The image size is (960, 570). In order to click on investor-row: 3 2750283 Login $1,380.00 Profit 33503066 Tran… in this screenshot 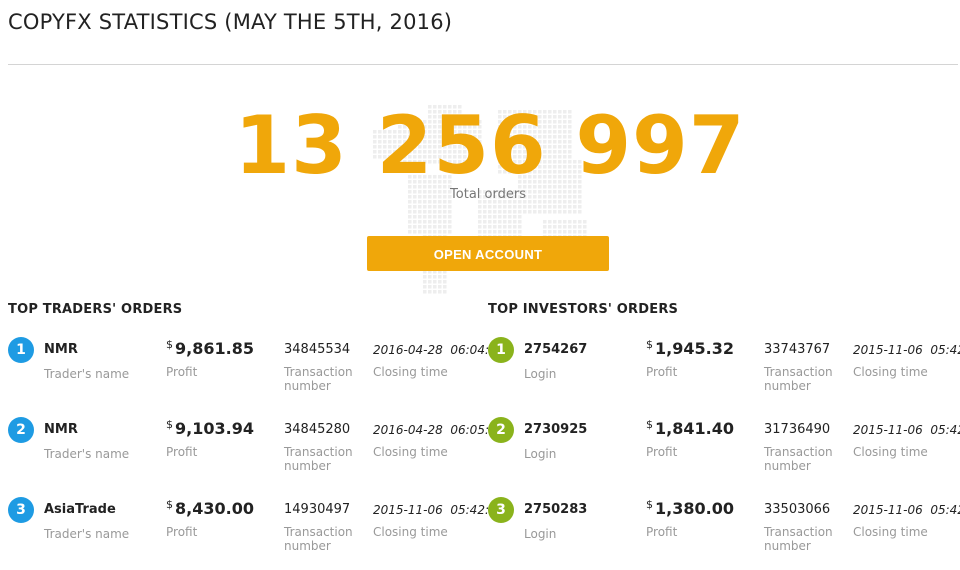, I will do `click(724, 532)`.